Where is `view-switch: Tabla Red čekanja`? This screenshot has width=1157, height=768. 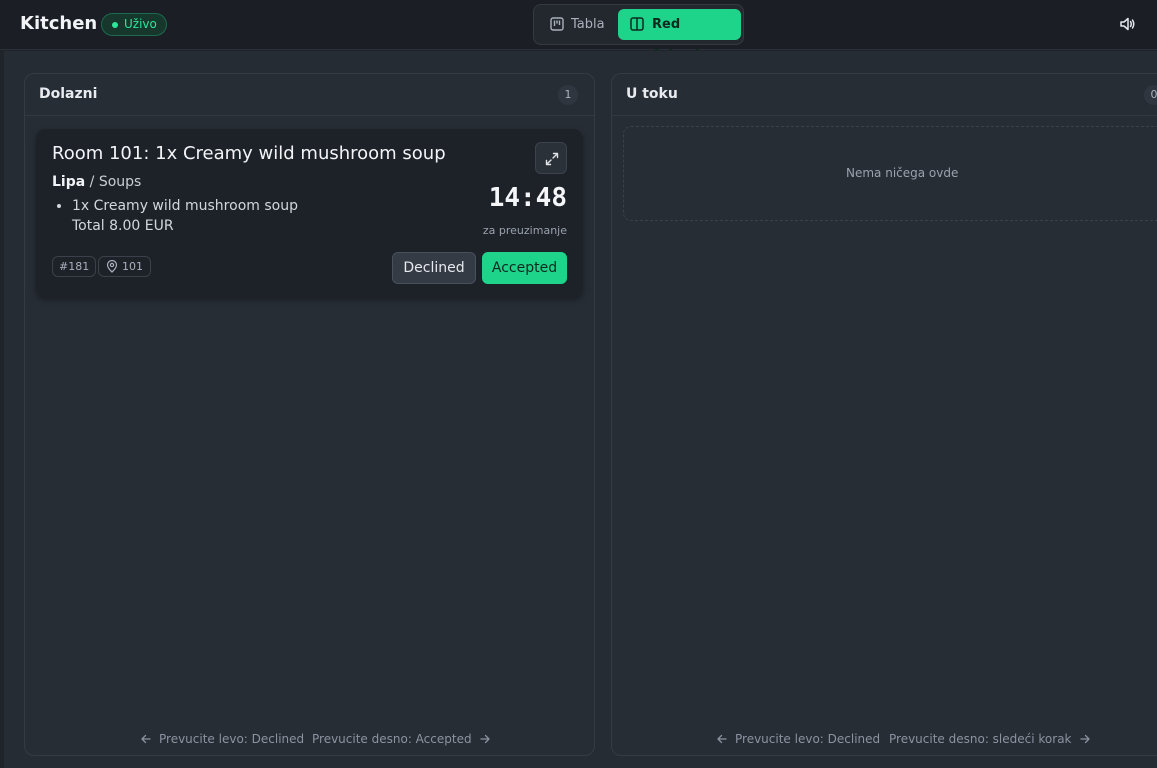
view-switch: Tabla Red čekanja is located at coordinates (638, 33).